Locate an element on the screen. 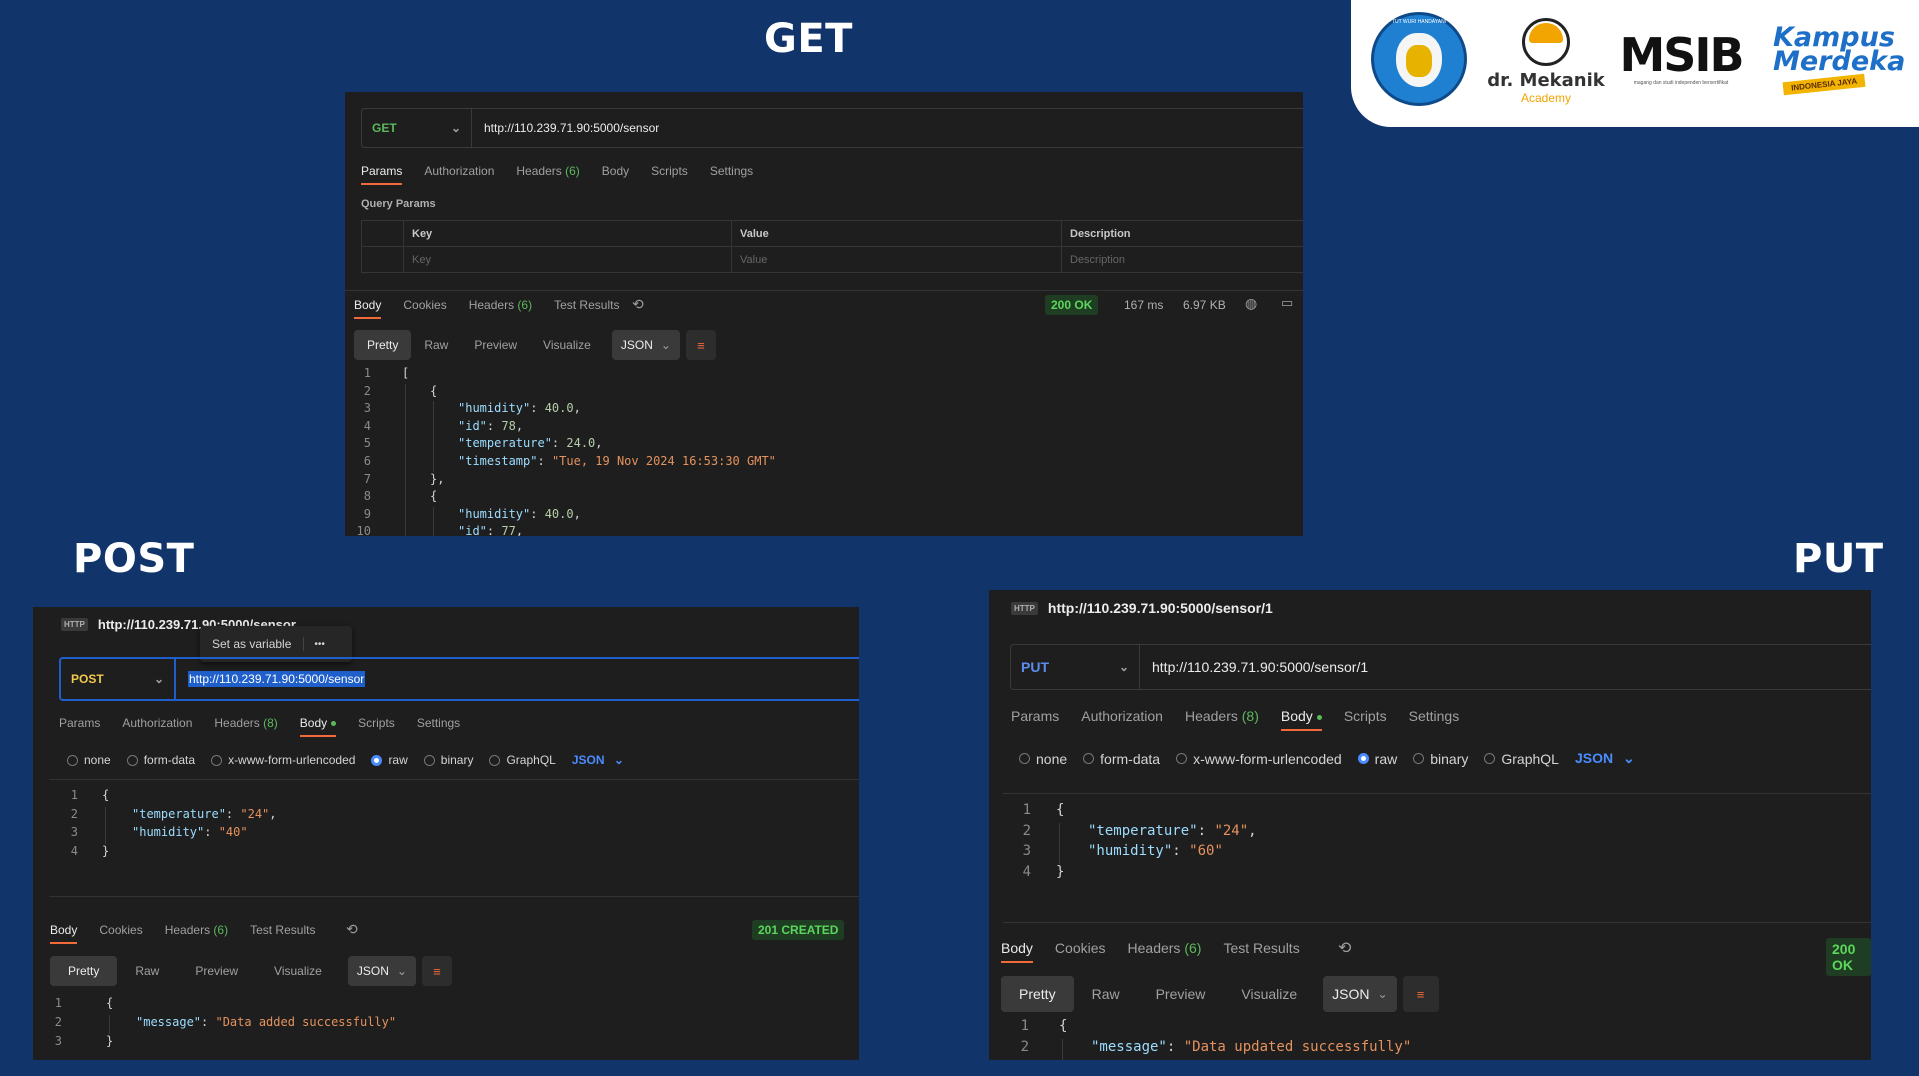 This screenshot has height=1076, width=1919. method-label: PUT is located at coordinates (1035, 667).